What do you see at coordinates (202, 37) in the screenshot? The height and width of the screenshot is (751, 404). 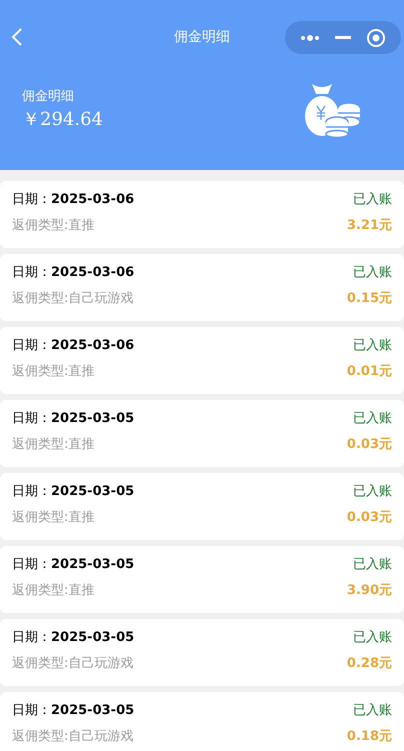 I see `page-title: 佣金明细` at bounding box center [202, 37].